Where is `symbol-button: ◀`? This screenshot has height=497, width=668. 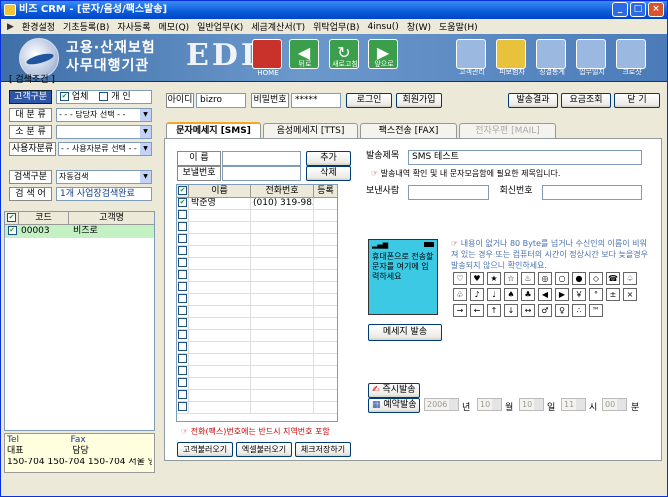 symbol-button: ◀ is located at coordinates (545, 294).